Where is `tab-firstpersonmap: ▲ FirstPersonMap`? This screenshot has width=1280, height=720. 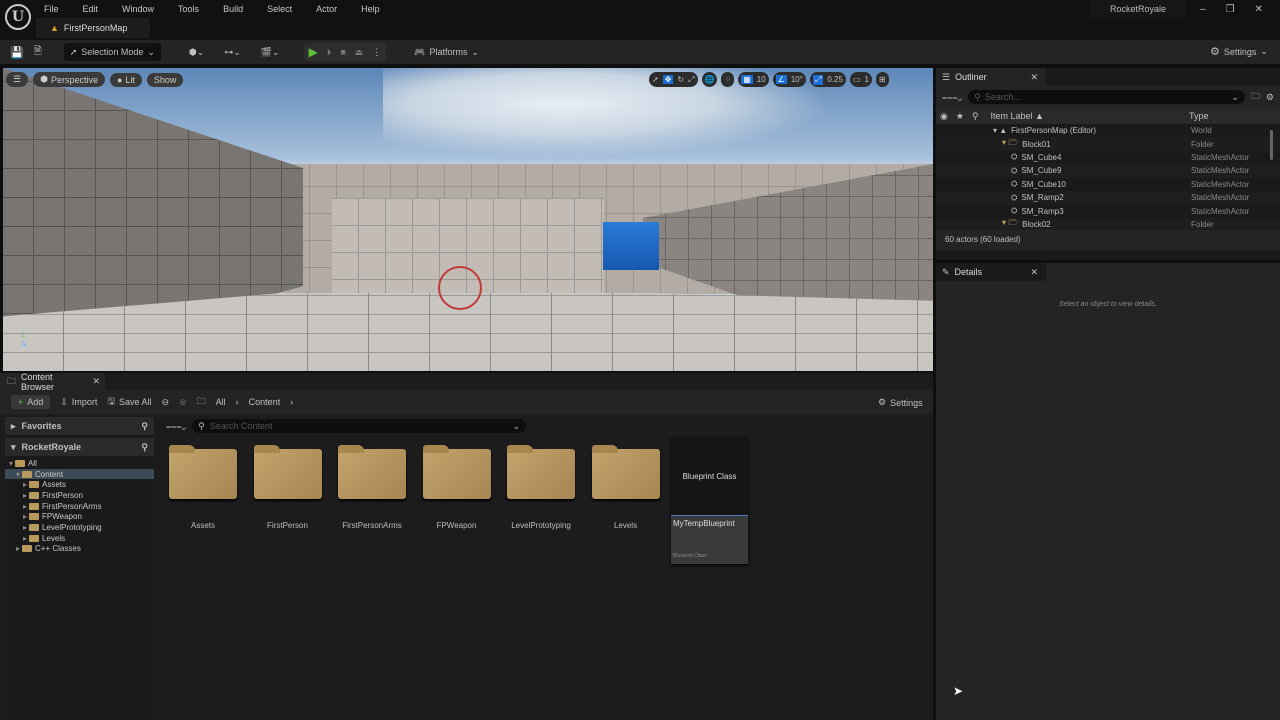 tab-firstpersonmap: ▲ FirstPersonMap is located at coordinates (93, 28).